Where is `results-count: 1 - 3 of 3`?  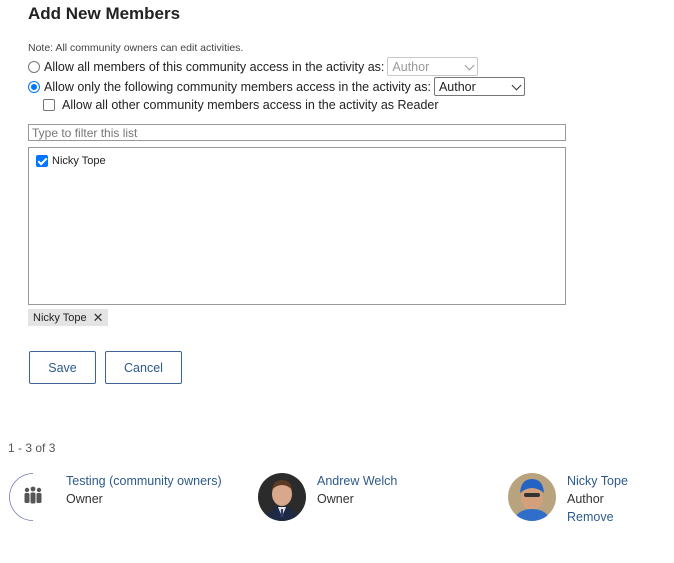
results-count: 1 - 3 of 3 is located at coordinates (32, 448).